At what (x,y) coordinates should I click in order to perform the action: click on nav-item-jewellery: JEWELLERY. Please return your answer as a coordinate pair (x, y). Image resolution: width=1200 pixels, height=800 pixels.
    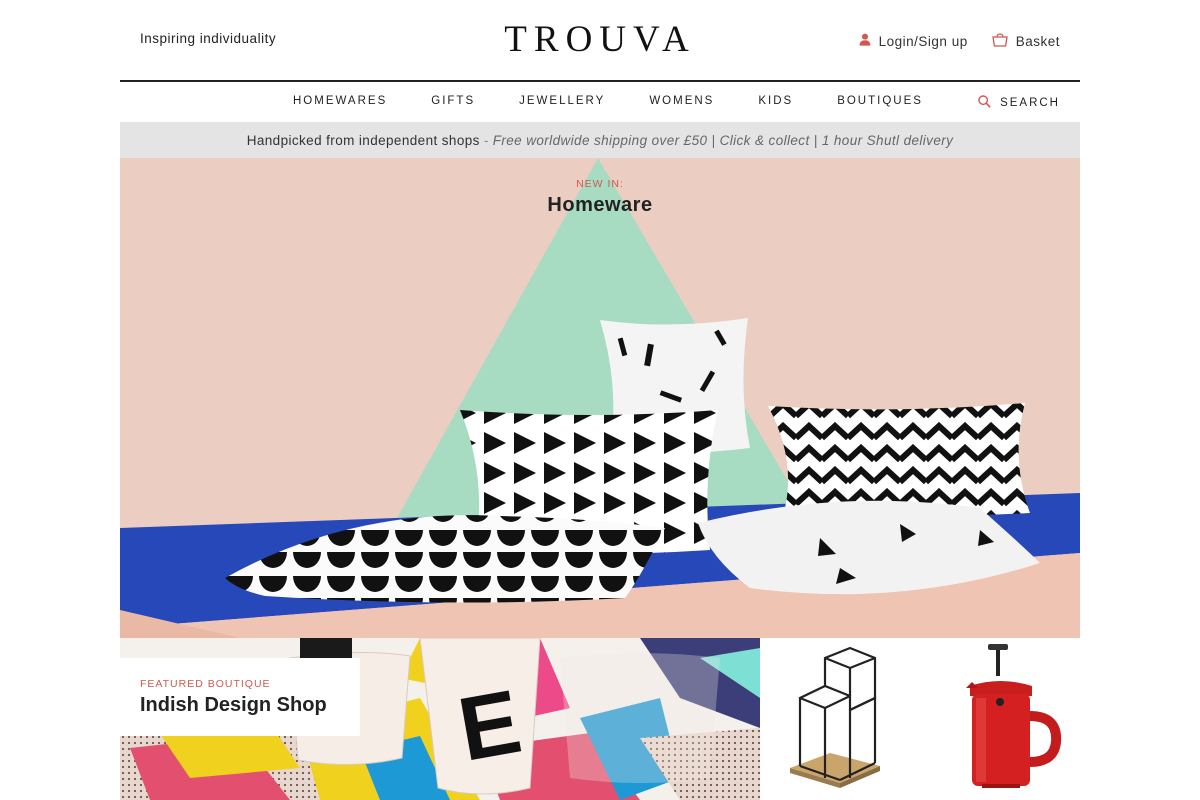
    Looking at the image, I should click on (562, 101).